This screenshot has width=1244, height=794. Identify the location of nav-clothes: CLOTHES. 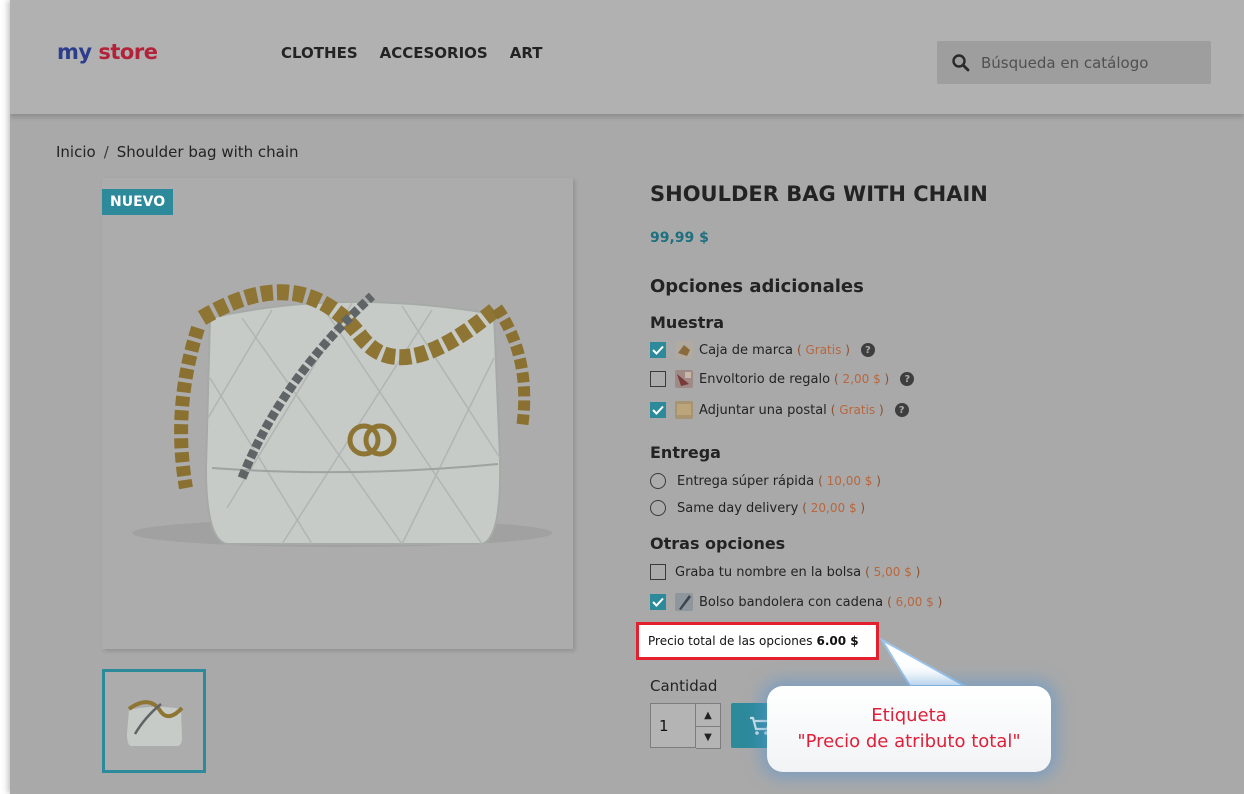
(319, 53).